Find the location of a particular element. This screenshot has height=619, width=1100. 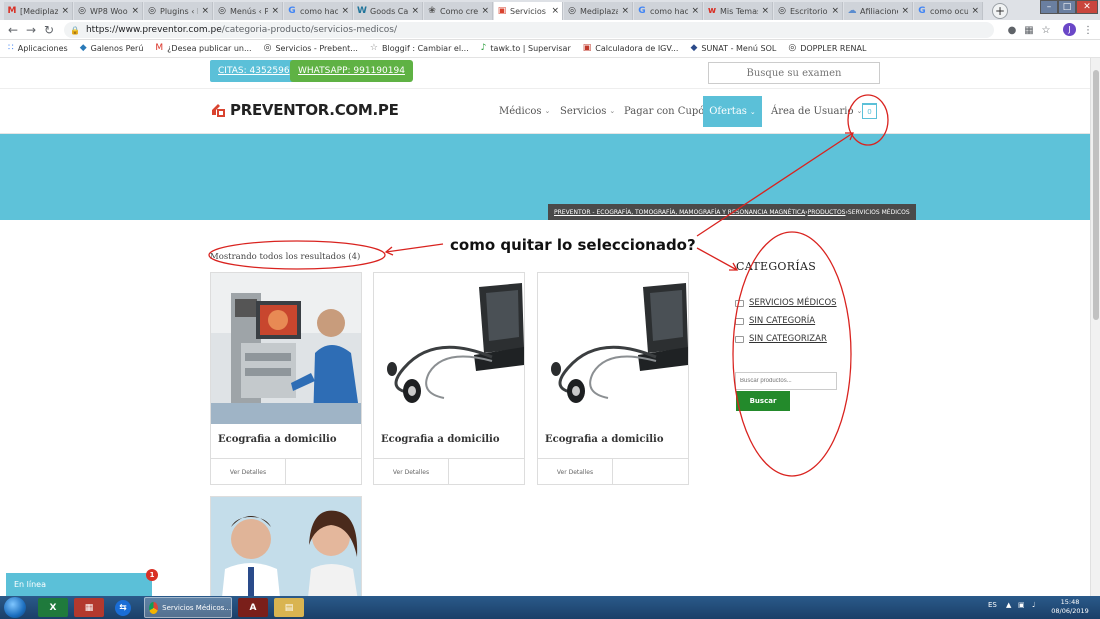

category-item: SIN CATEGORÍA is located at coordinates (775, 321).